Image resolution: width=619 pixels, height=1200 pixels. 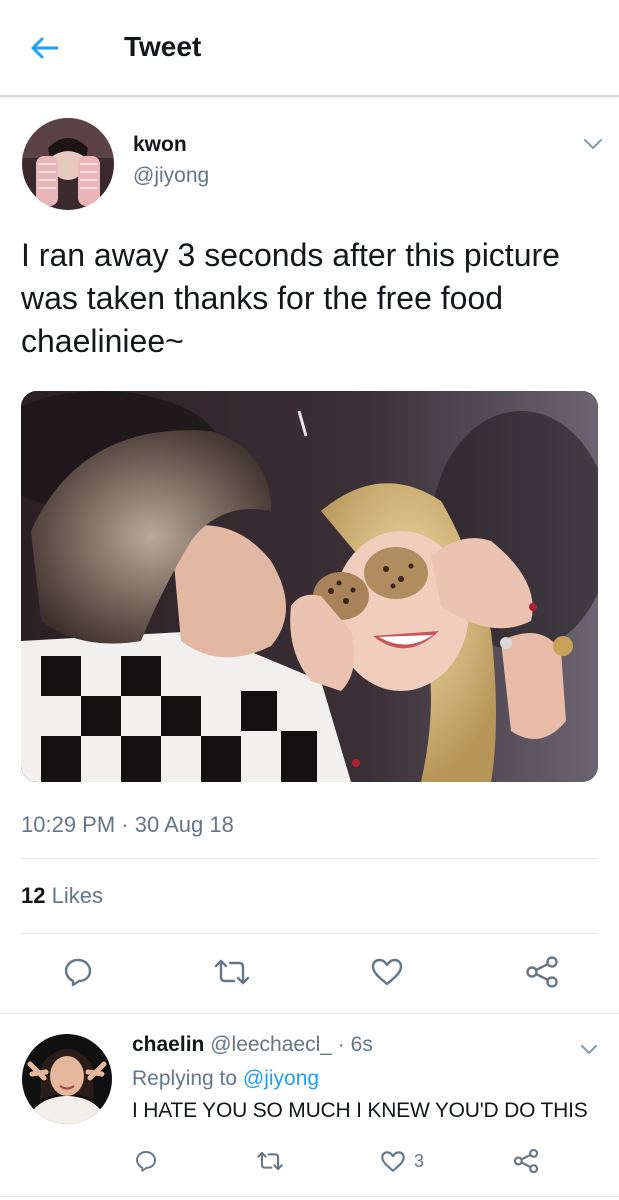 I want to click on reply-like-count: 3, so click(x=419, y=1160).